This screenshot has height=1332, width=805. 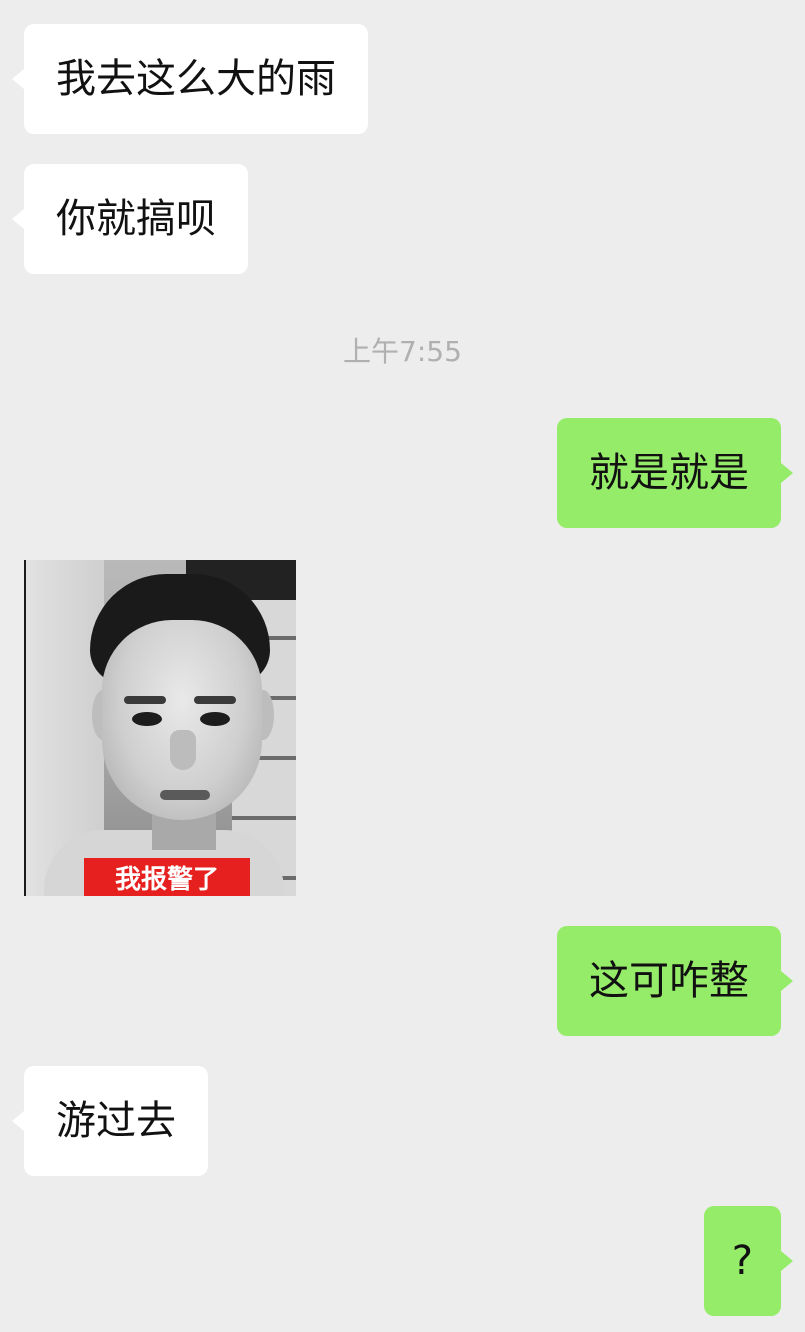 I want to click on incoming-message-bubble: 我去这么大的雨, so click(x=190, y=79).